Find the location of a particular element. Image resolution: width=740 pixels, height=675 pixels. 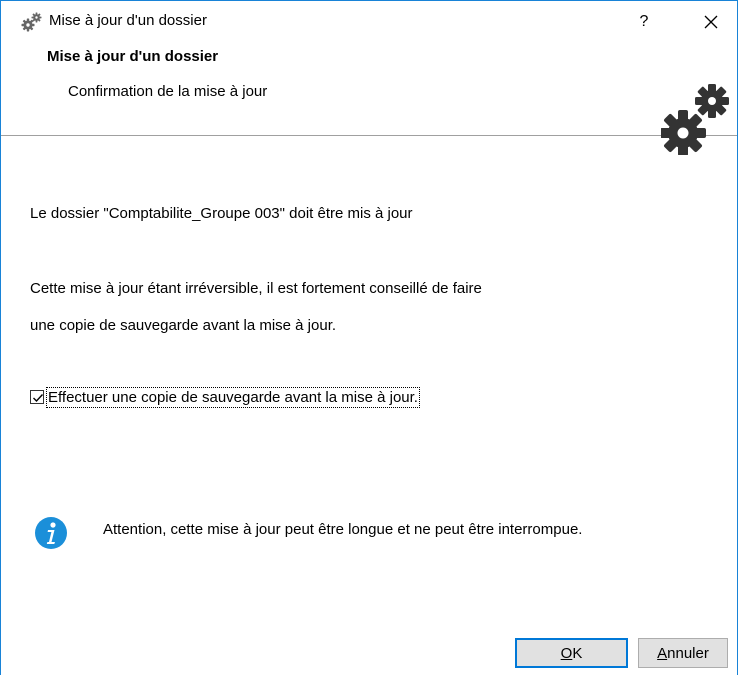

cancel-accel: A is located at coordinates (662, 653).